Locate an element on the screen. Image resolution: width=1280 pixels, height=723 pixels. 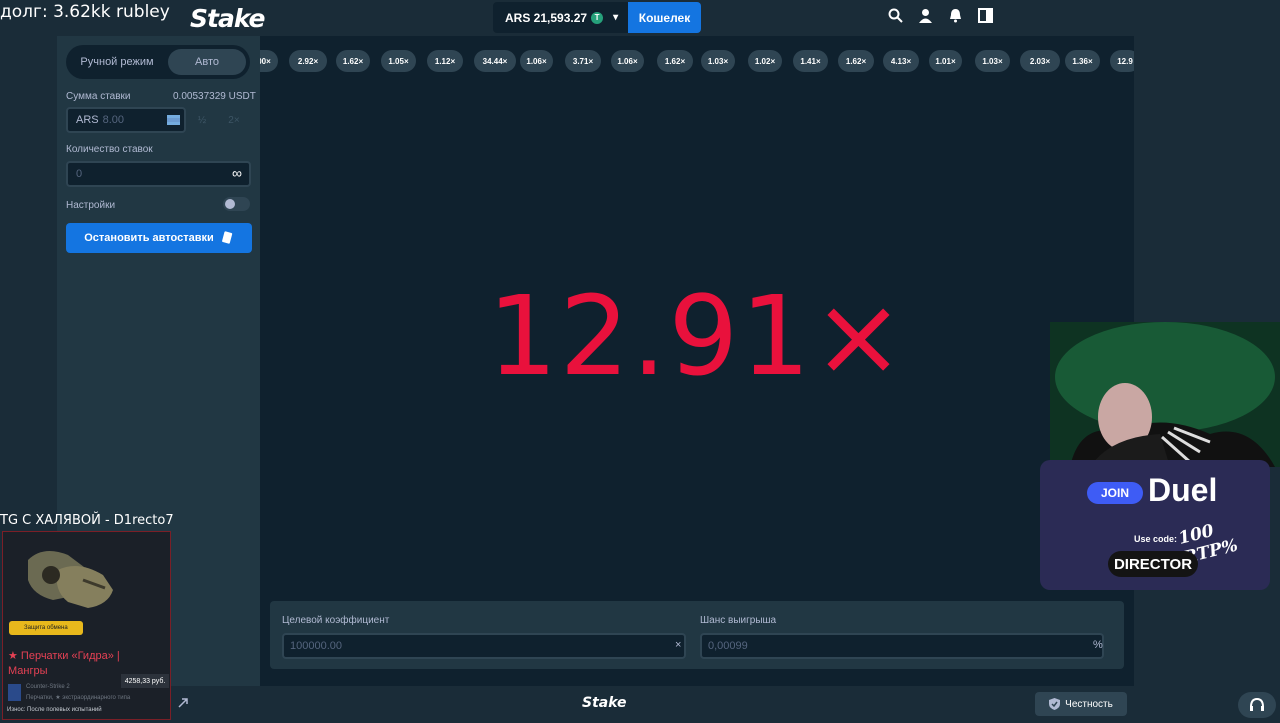
history-chip: 1.01× is located at coordinates (945, 61).